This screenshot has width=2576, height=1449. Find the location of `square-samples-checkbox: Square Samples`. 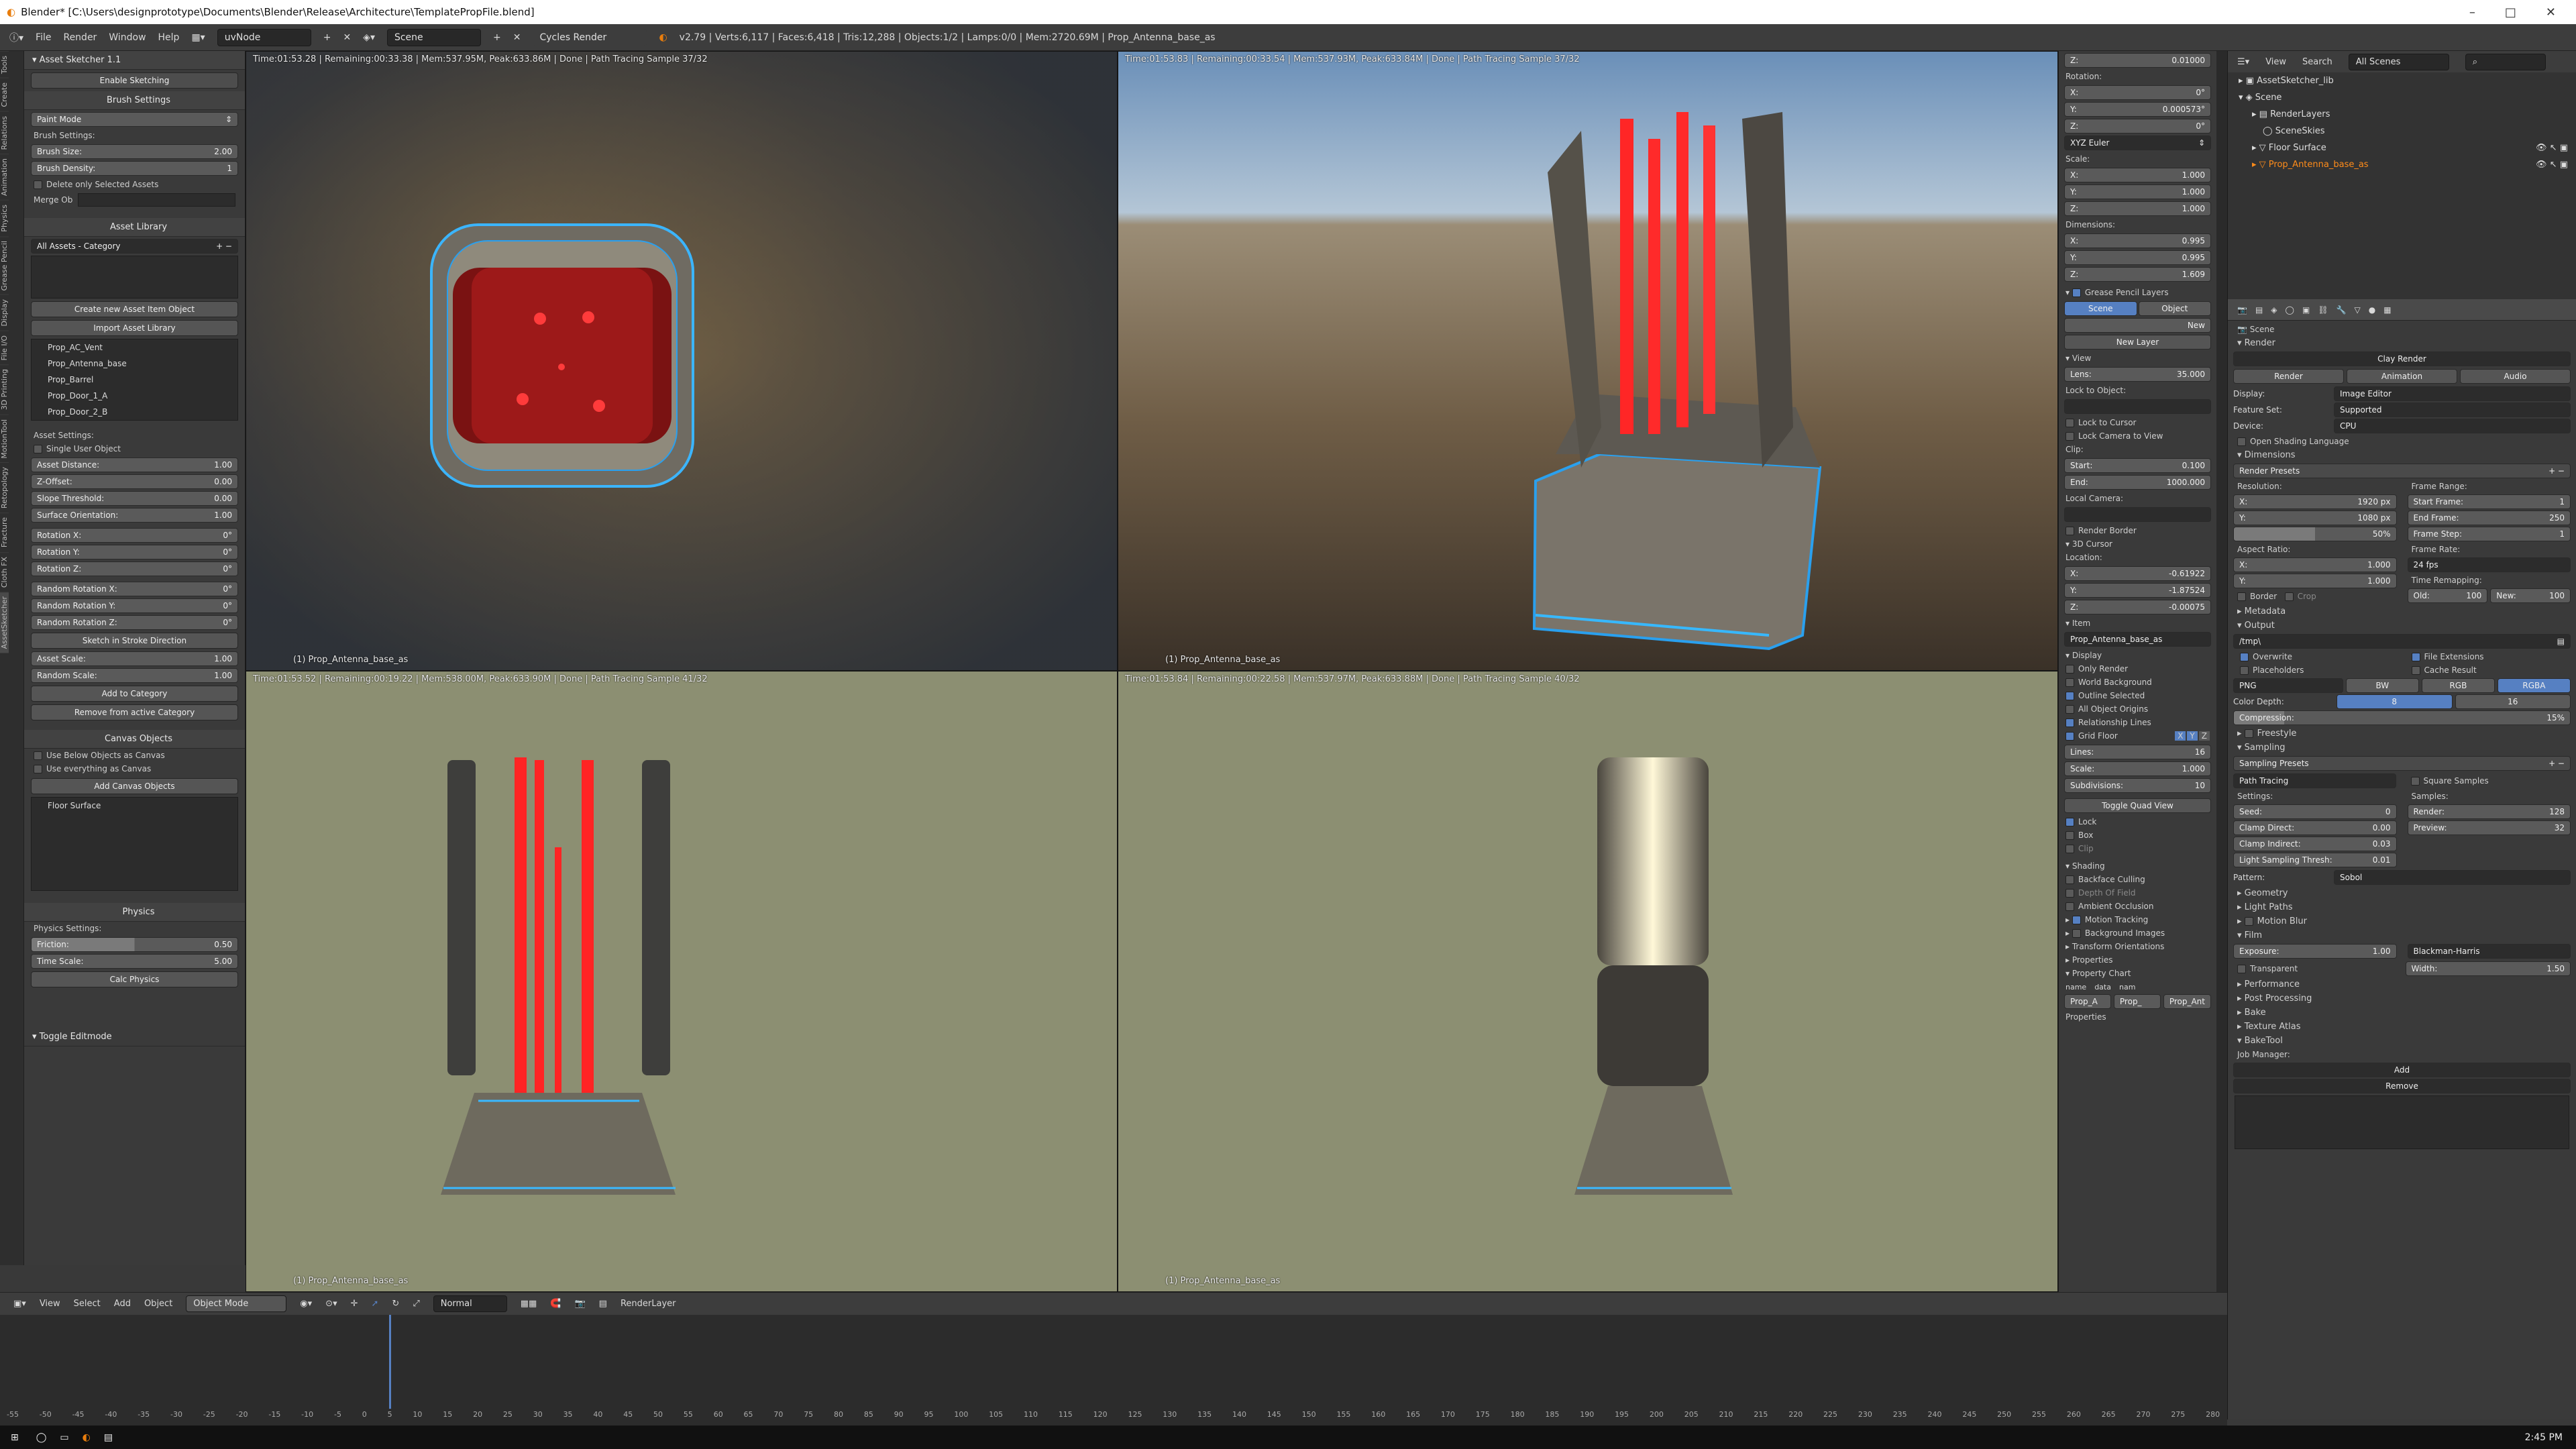

square-samples-checkbox: Square Samples is located at coordinates (2486, 781).